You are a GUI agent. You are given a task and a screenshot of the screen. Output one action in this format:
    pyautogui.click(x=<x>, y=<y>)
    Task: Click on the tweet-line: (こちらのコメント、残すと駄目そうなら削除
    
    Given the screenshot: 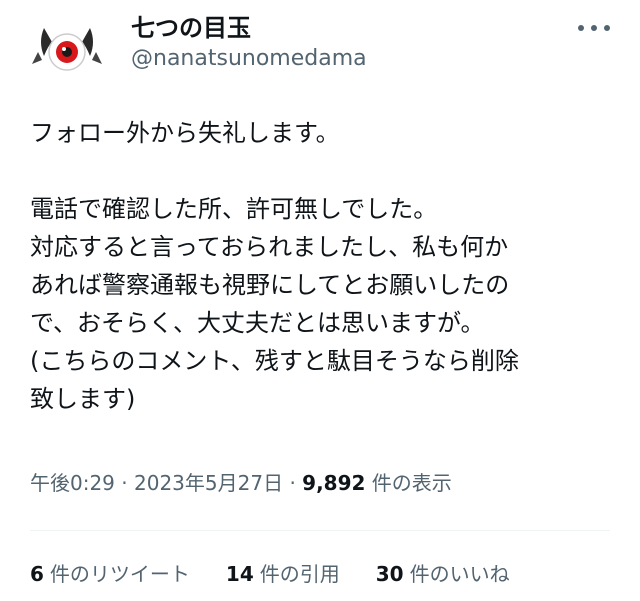 What is the action you would take?
    pyautogui.click(x=274, y=361)
    